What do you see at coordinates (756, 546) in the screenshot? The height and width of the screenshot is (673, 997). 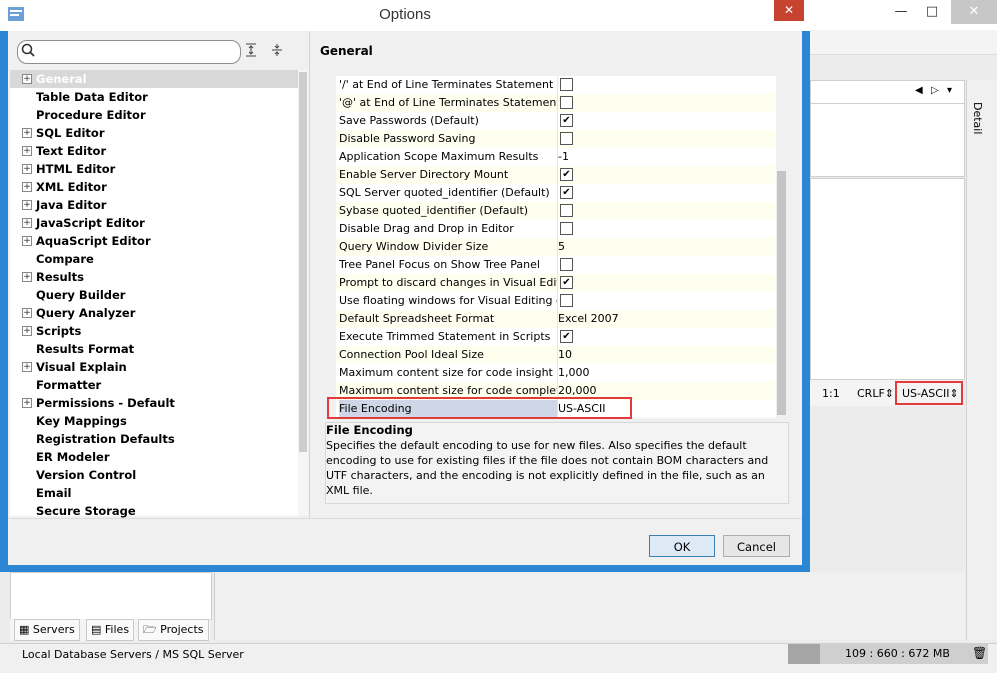 I see `cancel-button: Cancel` at bounding box center [756, 546].